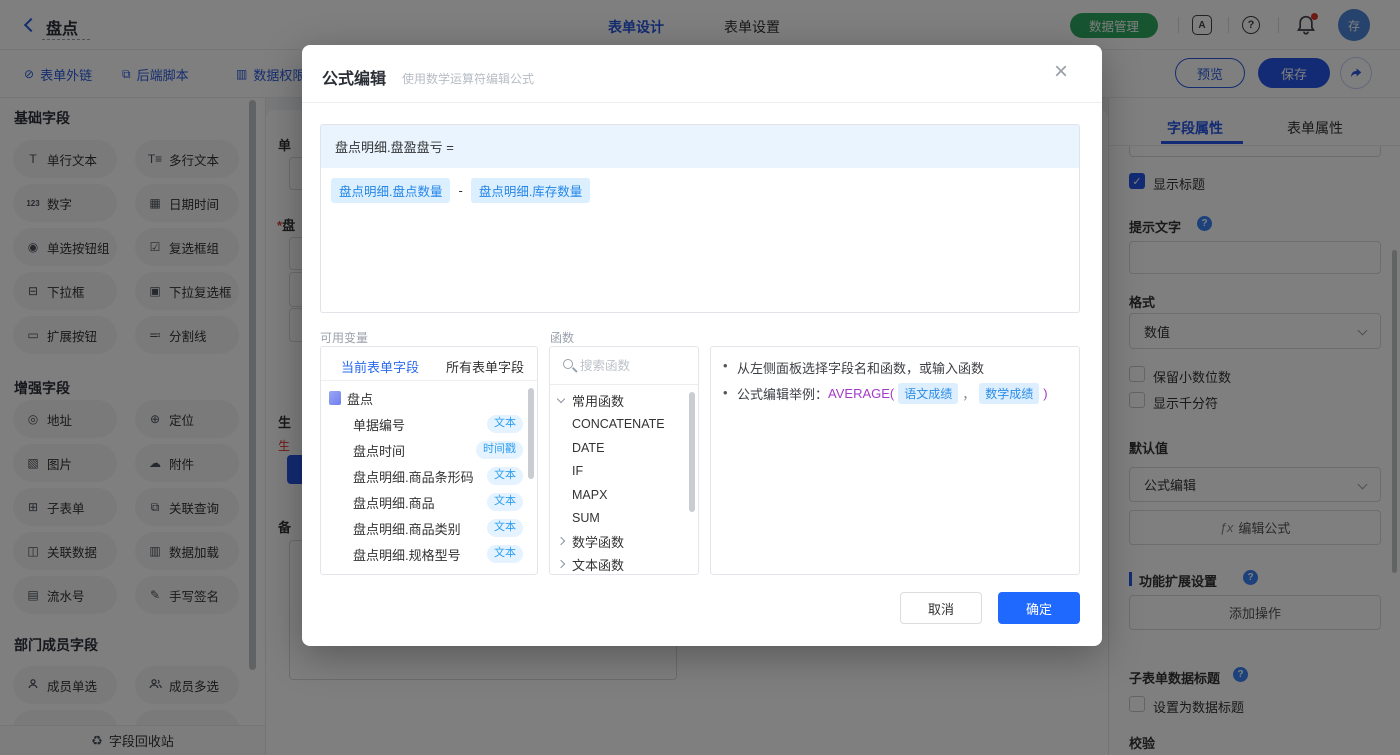 This screenshot has width=1400, height=755. Describe the element at coordinates (562, 338) in the screenshot. I see `func-label: 函数` at that location.